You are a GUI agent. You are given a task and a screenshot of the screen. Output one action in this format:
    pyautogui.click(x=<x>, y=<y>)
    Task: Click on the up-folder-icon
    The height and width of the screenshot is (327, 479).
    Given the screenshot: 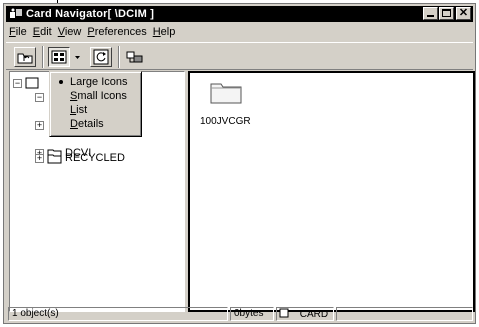 What is the action you would take?
    pyautogui.click(x=25, y=58)
    